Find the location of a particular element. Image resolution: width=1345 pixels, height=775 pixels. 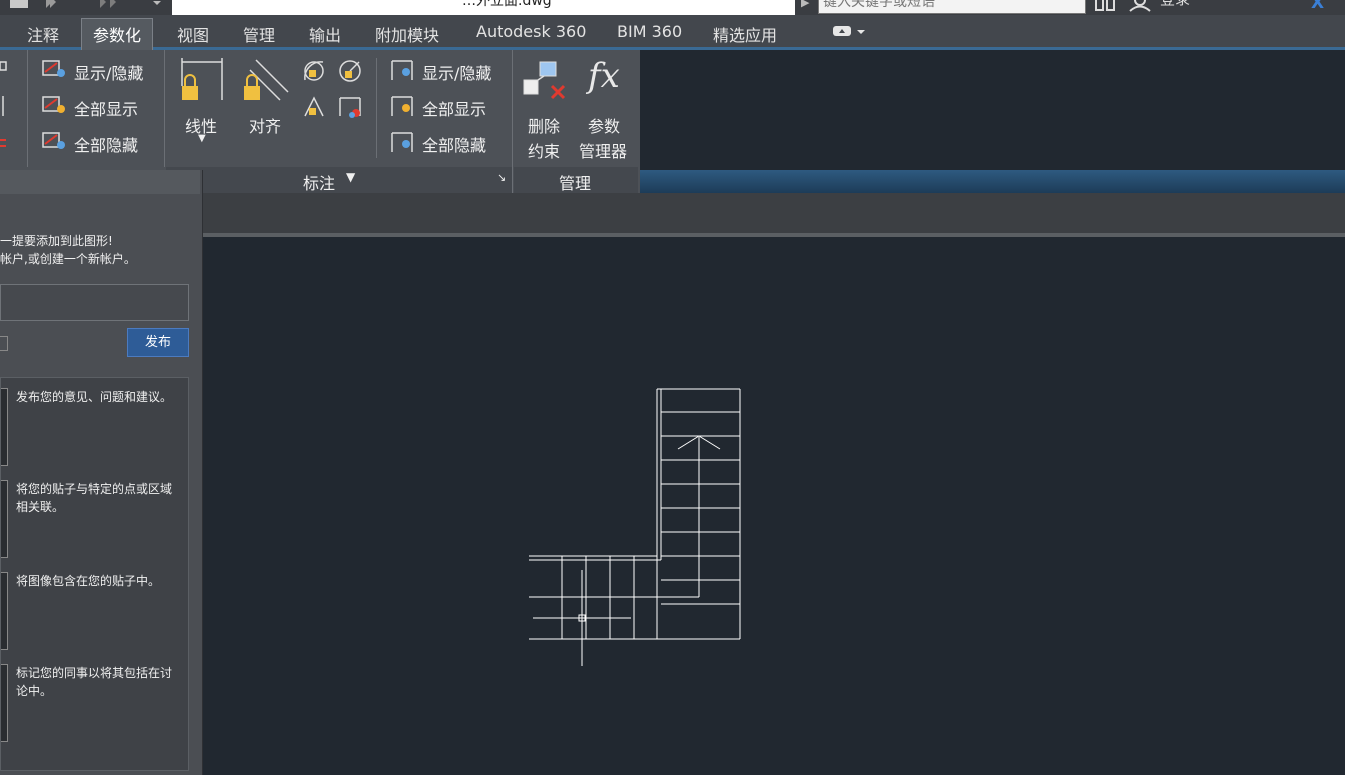

convert-dimension-icon is located at coordinates (350, 107).